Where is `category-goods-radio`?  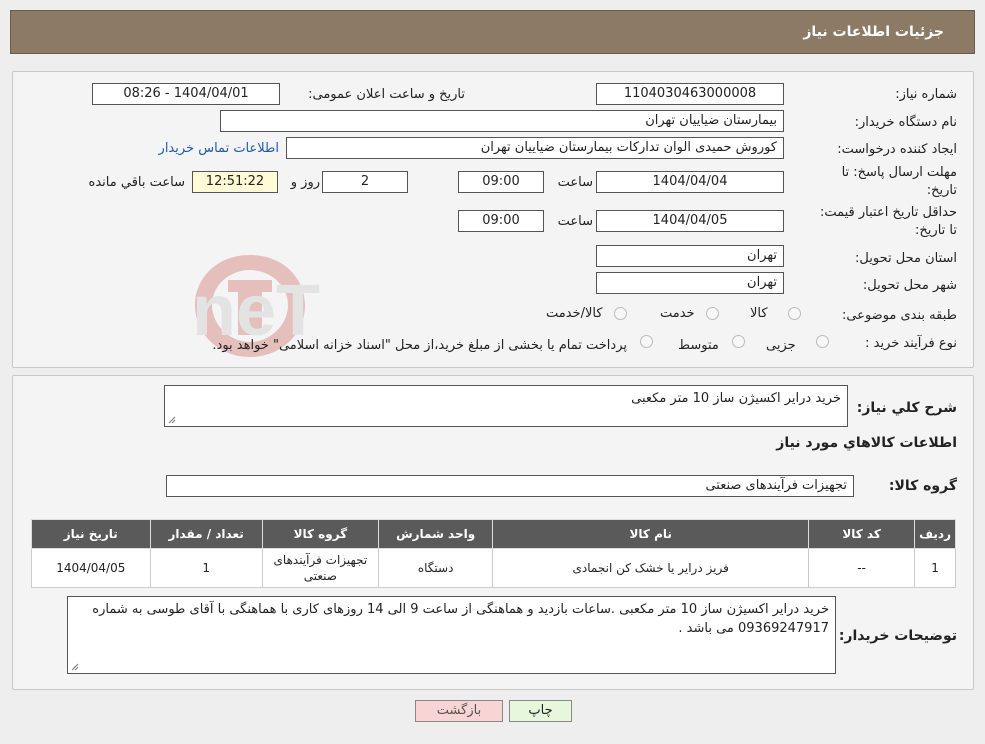
category-goods-radio is located at coordinates (794, 313).